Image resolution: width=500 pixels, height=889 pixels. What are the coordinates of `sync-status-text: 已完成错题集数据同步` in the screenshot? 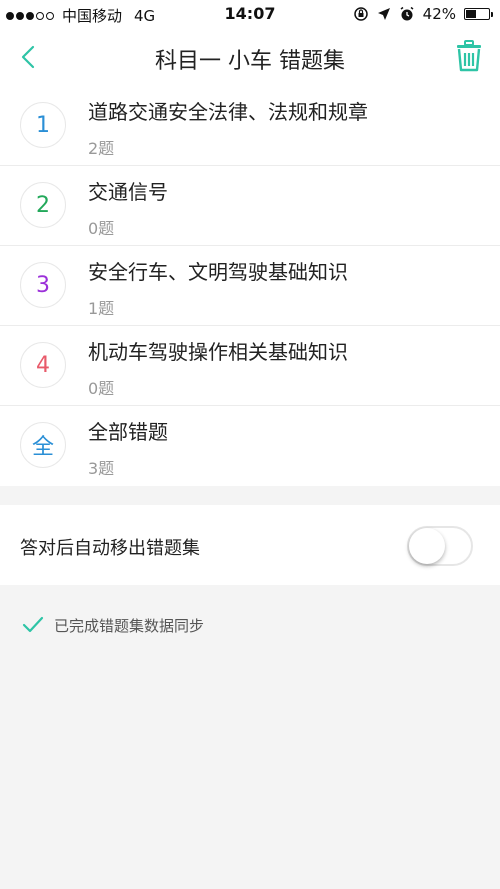 It's located at (129, 625).